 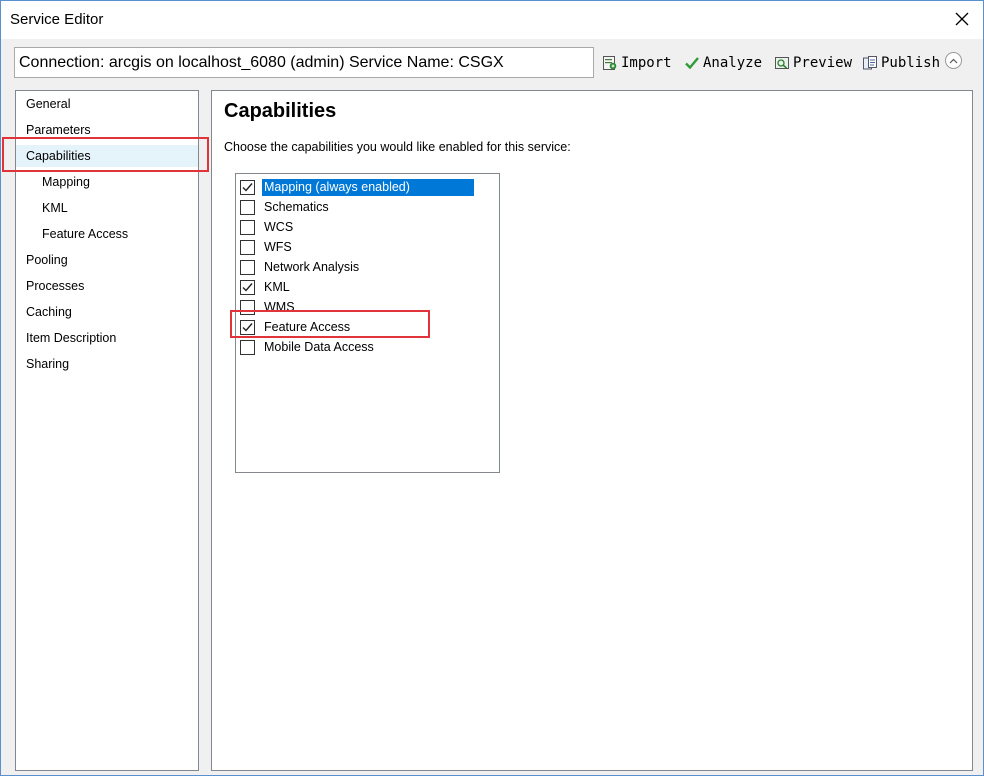 What do you see at coordinates (112, 260) in the screenshot?
I see `sidebar-item-pooling: Pooling` at bounding box center [112, 260].